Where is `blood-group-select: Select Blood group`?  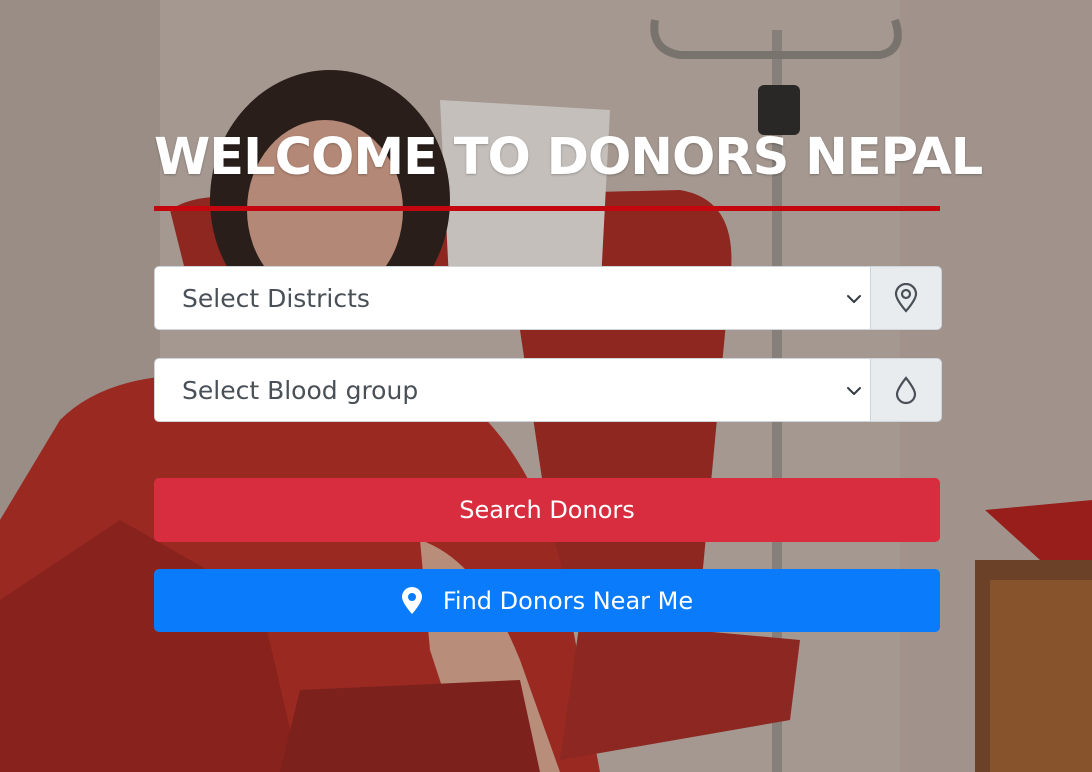
blood-group-select: Select Blood group is located at coordinates (512, 390).